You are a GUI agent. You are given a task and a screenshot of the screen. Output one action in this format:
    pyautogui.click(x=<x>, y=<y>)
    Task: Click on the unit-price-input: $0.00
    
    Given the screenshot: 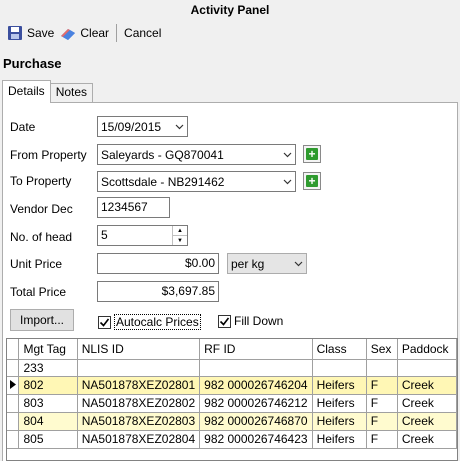 What is the action you would take?
    pyautogui.click(x=158, y=263)
    